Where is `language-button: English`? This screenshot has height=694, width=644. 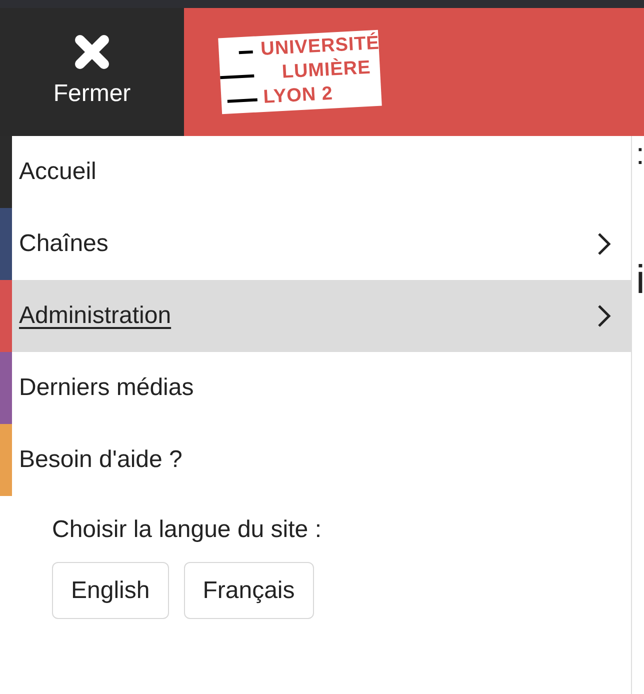 language-button: English is located at coordinates (110, 590).